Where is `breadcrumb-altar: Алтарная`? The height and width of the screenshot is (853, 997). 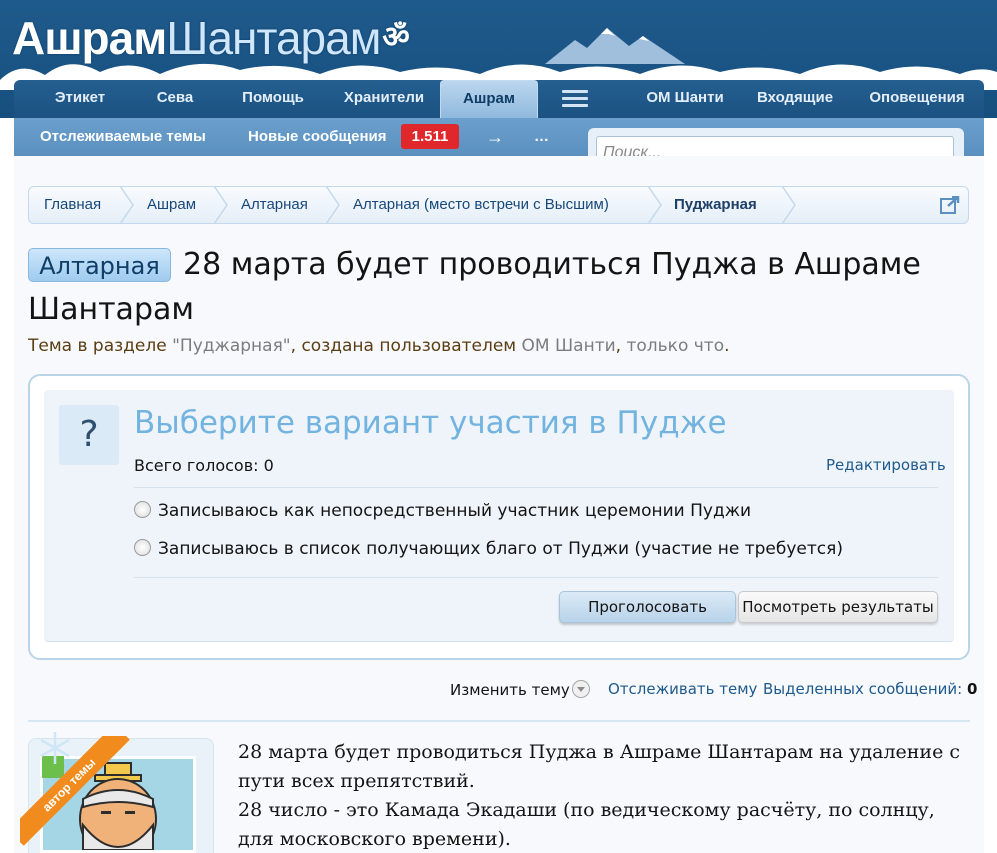 breadcrumb-altar: Алтарная is located at coordinates (274, 205).